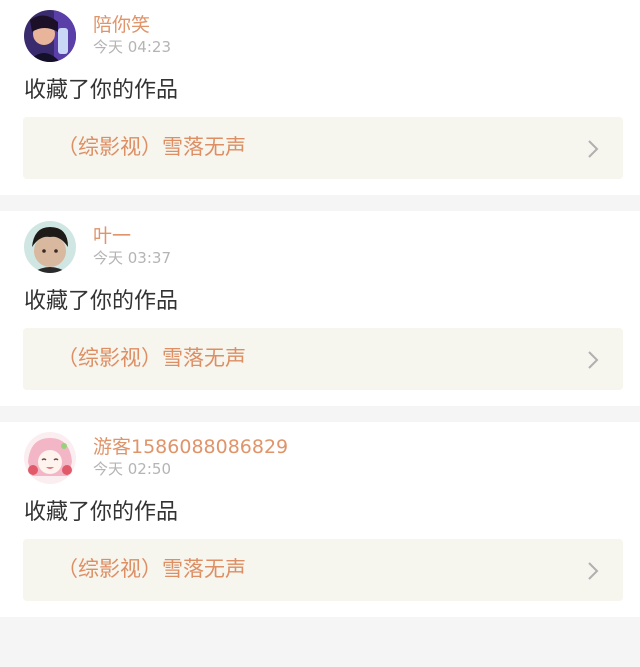  Describe the element at coordinates (121, 25) in the screenshot. I see `username: 陪你笑` at that location.